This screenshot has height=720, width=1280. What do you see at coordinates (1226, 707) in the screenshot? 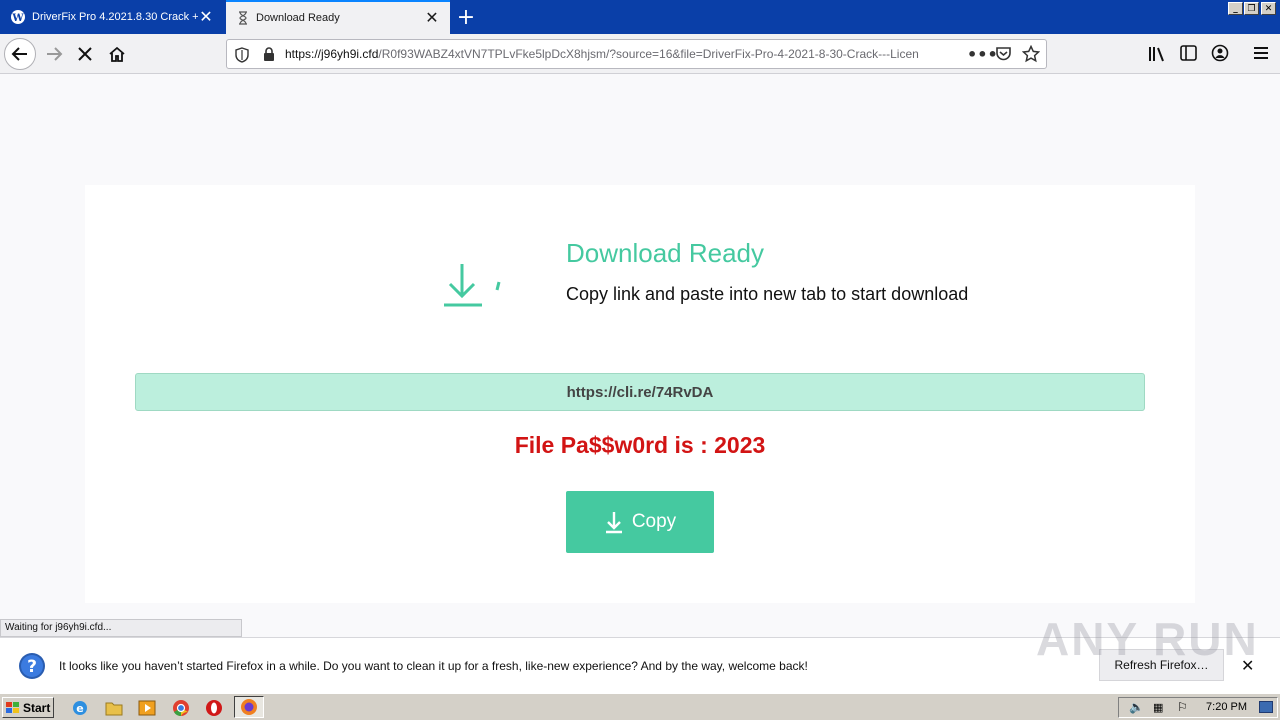
I see `clock: 7:20 PM` at bounding box center [1226, 707].